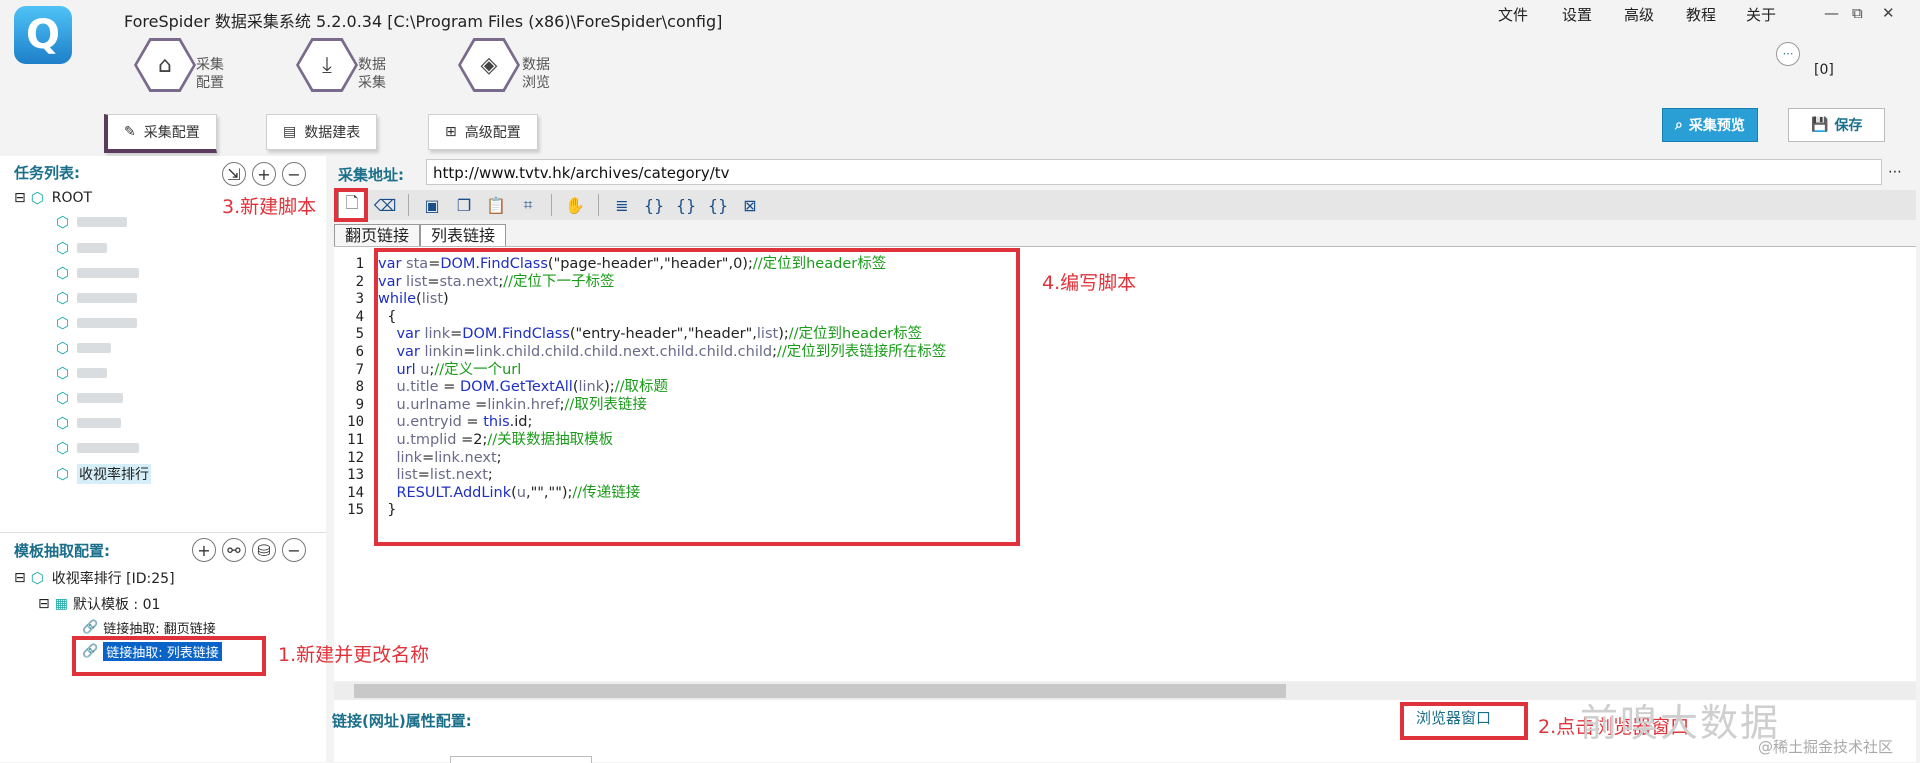 This screenshot has height=763, width=1920. I want to click on note-rename: 1.新建并更改名称, so click(354, 655).